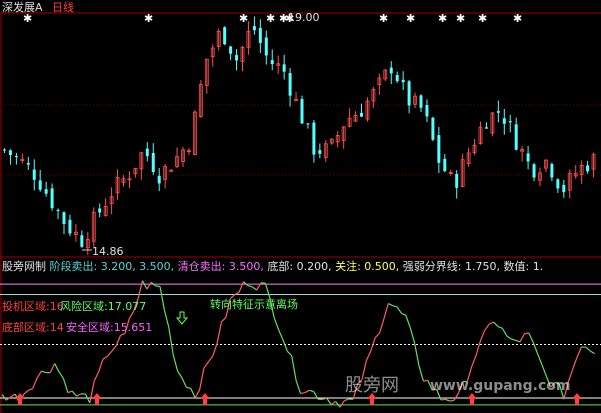 The height and width of the screenshot is (413, 601). What do you see at coordinates (33, 306) in the screenshot?
I see `speculation-zone-label: 投机区域:16` at bounding box center [33, 306].